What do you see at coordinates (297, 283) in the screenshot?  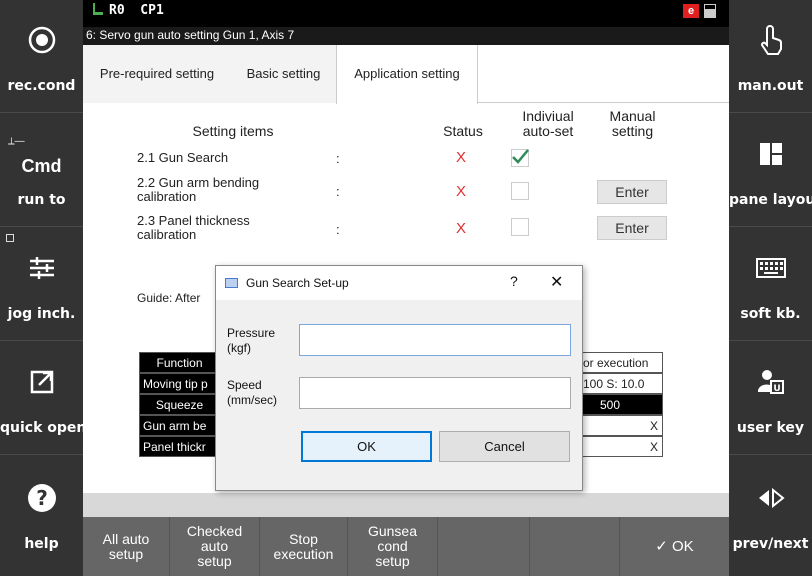 I see `dialog-title: Gun Search Set-up` at bounding box center [297, 283].